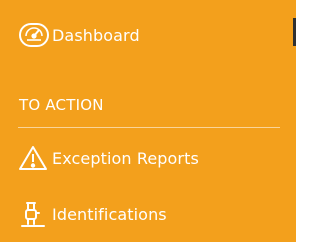  I want to click on nav-item-label: Identifications, so click(109, 214).